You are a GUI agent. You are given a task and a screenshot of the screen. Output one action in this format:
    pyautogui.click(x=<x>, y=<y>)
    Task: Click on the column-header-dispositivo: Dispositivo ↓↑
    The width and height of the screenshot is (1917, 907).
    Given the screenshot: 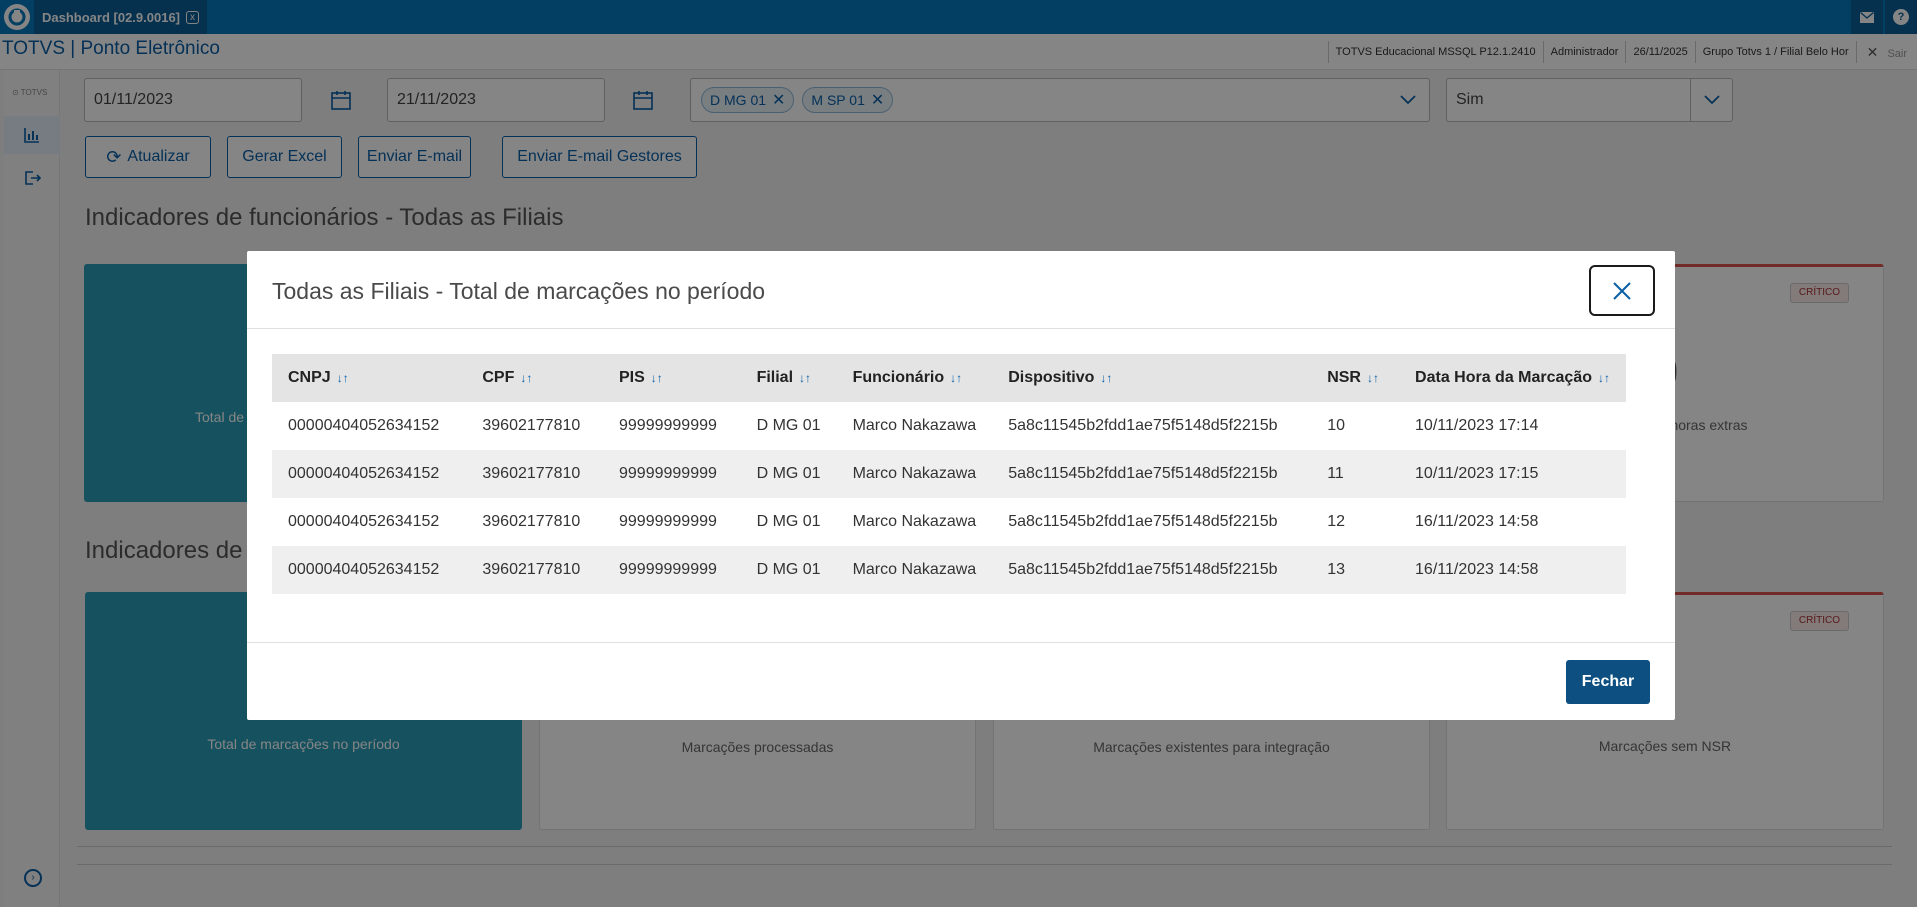 What is the action you would take?
    pyautogui.click(x=1151, y=378)
    